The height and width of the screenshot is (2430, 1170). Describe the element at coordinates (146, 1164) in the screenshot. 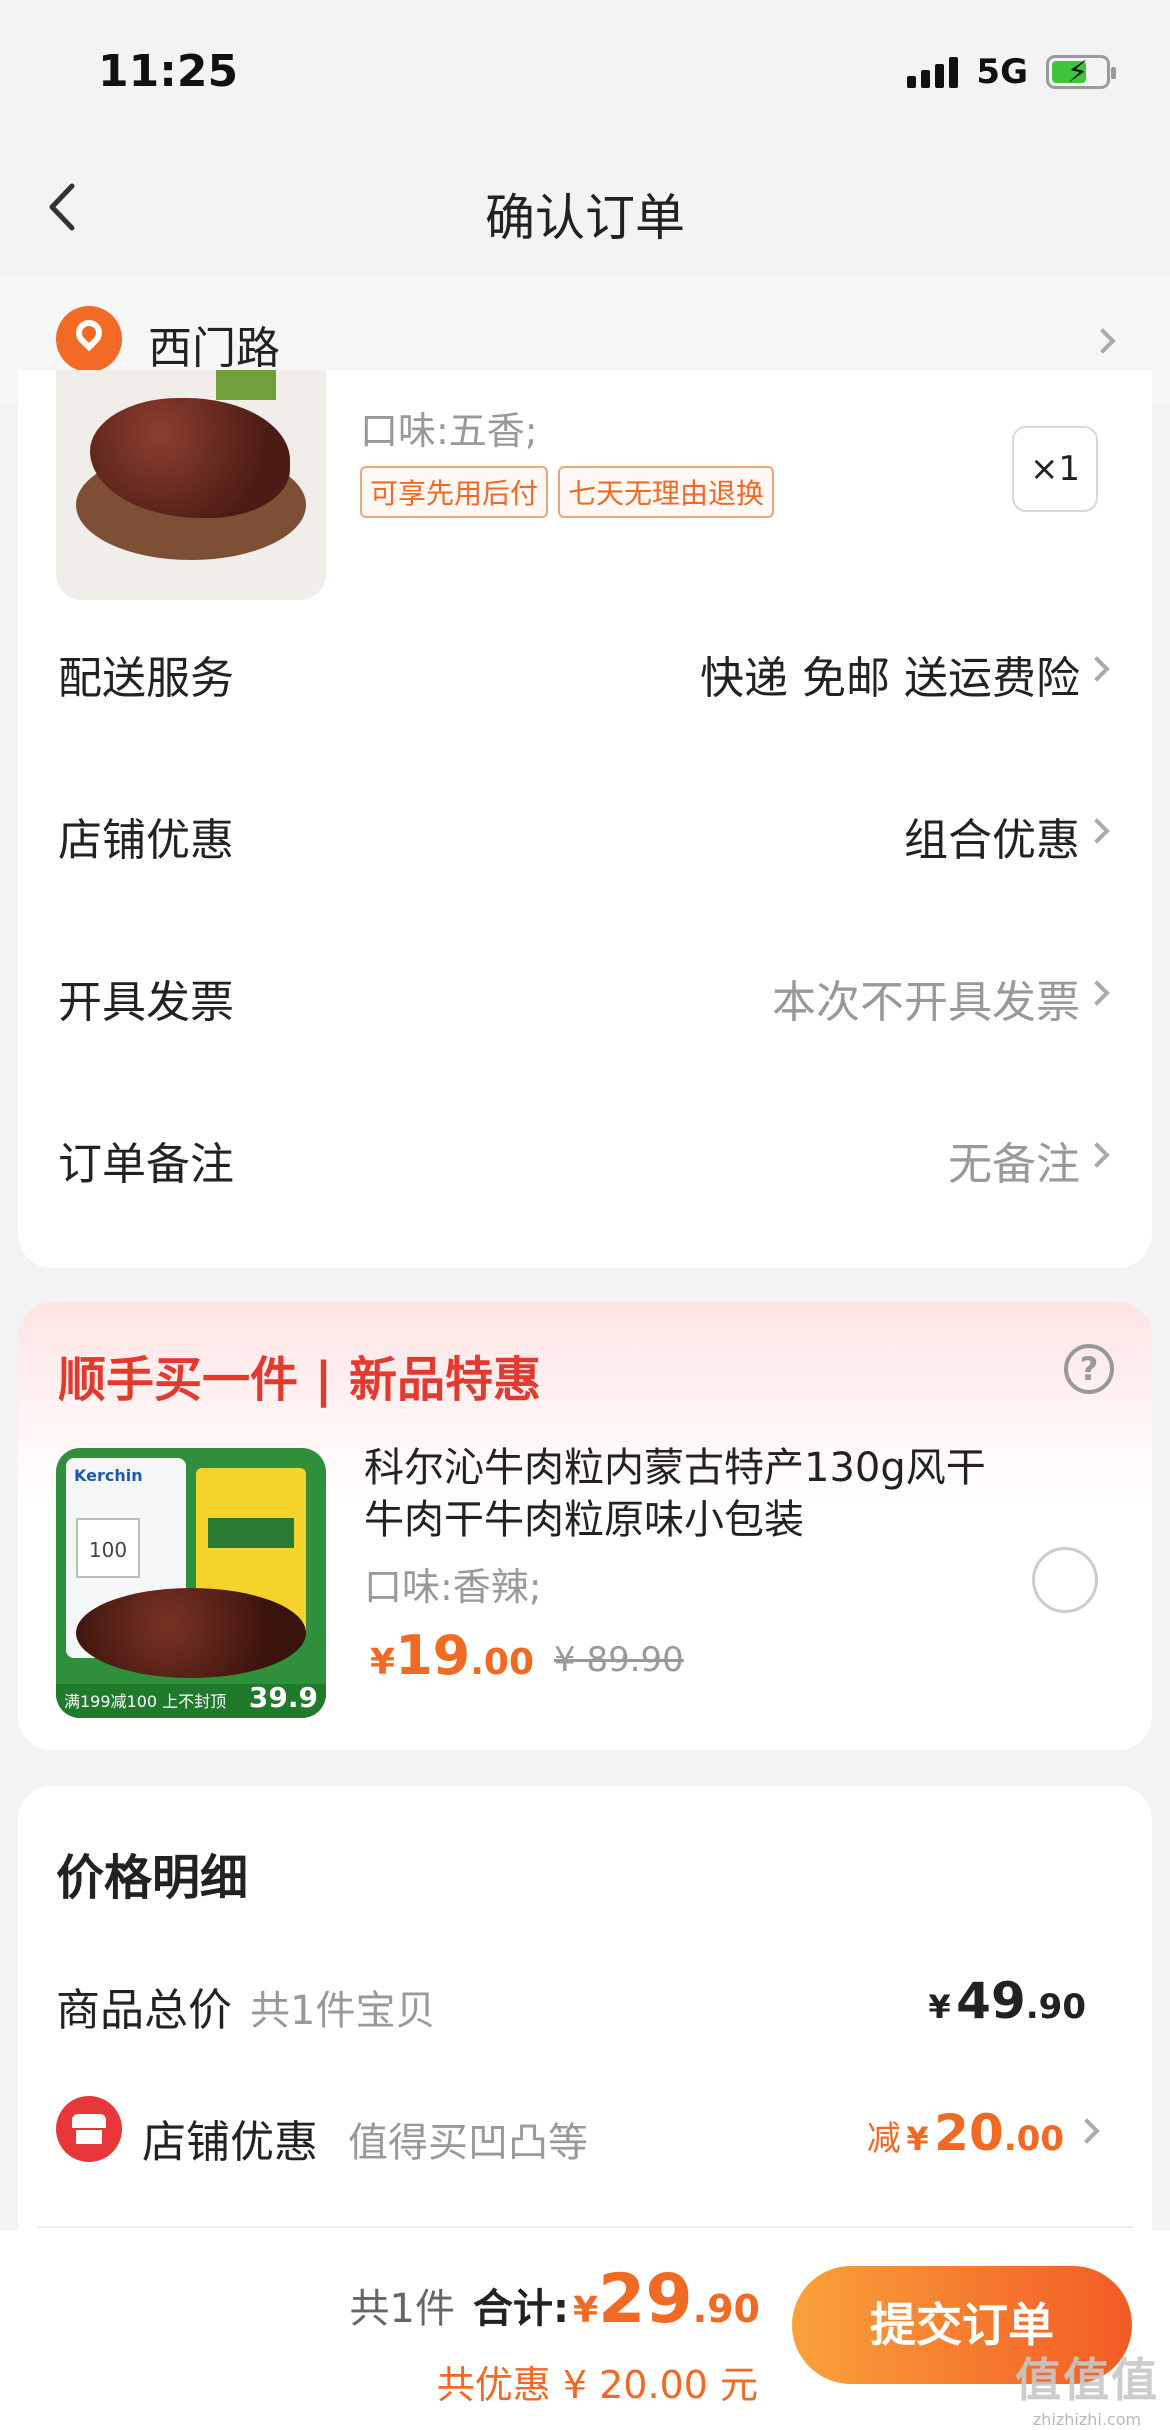

I see `option-label: 订单备注` at that location.